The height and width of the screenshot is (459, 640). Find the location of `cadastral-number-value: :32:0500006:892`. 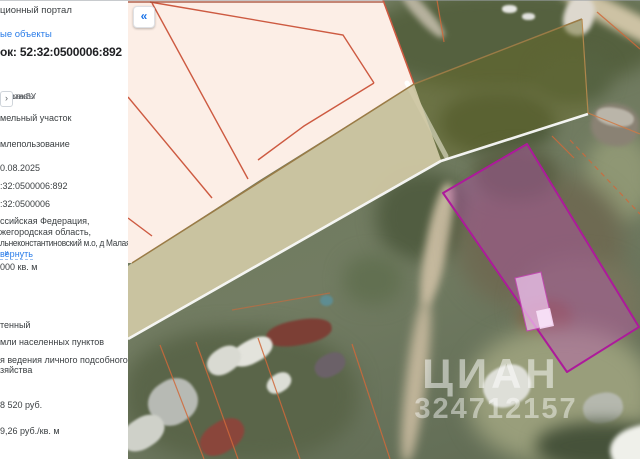

cadastral-number-value: :32:0500006:892 is located at coordinates (34, 186).